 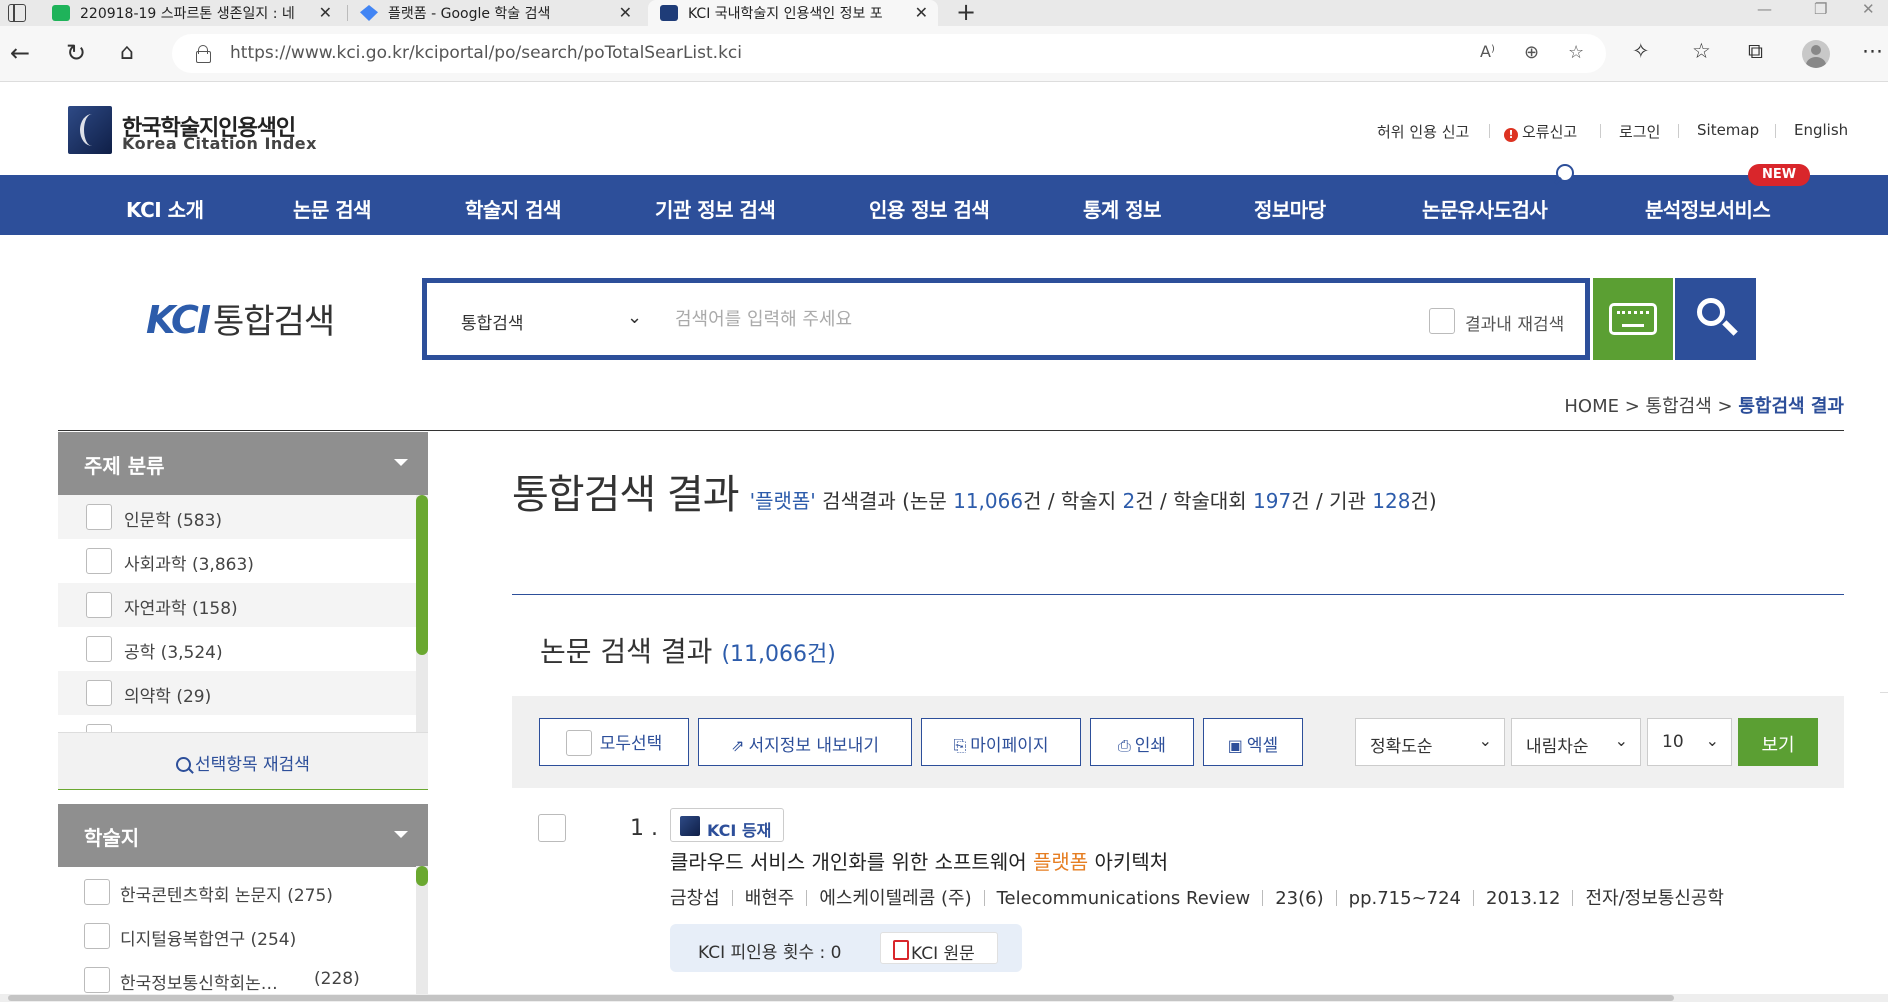 I want to click on research-within-label: 결과내 재검색, so click(x=1514, y=322).